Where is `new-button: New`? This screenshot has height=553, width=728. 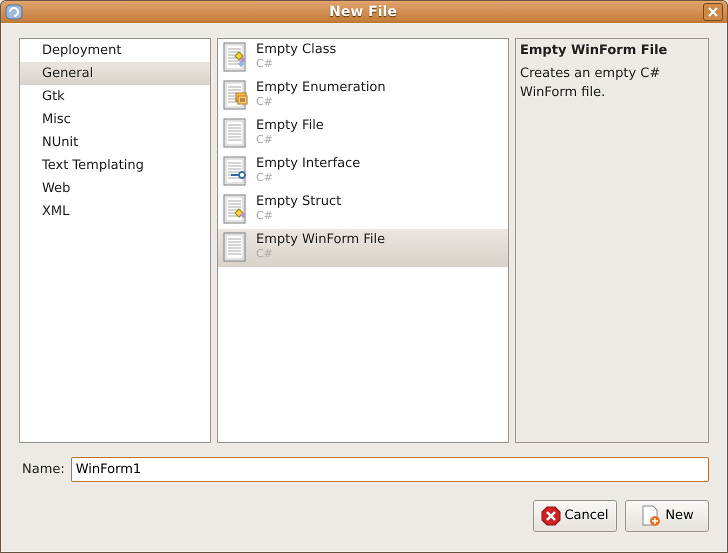 new-button: New is located at coordinates (667, 516).